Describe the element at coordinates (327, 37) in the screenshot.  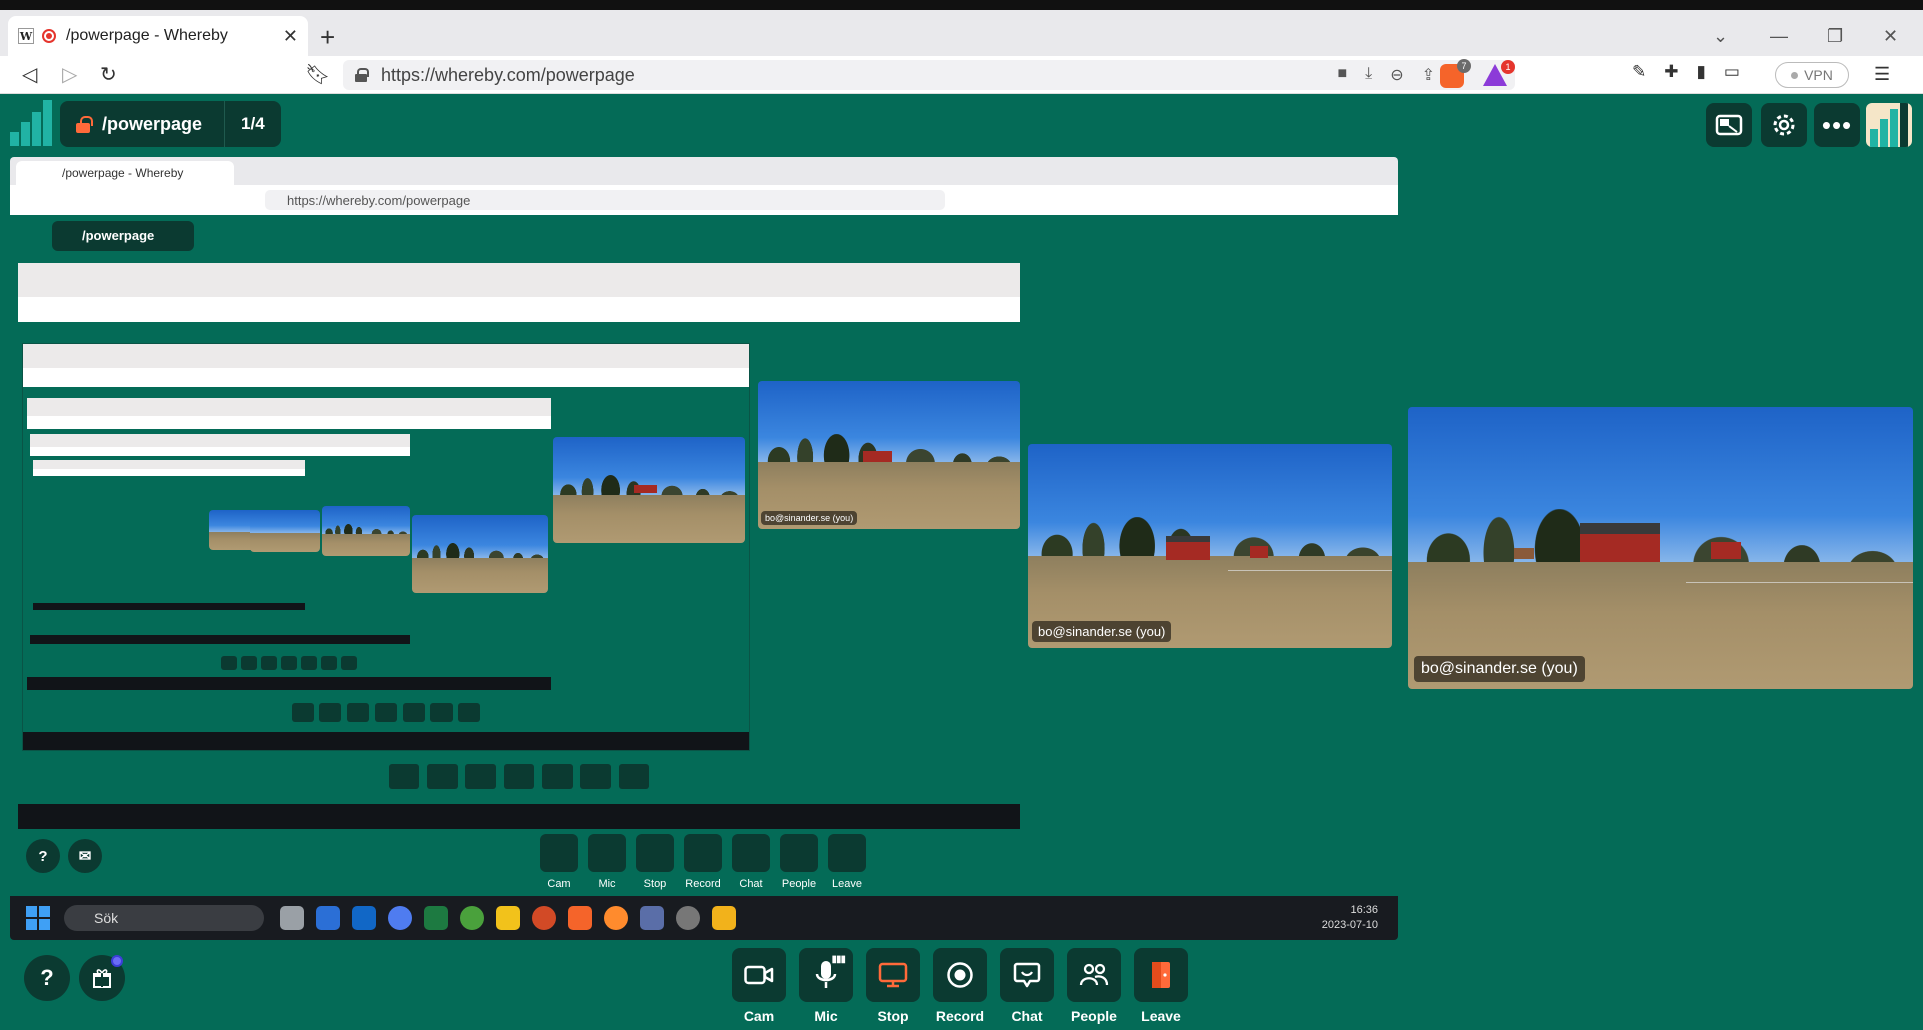
I see `new-tab-icon: +` at that location.